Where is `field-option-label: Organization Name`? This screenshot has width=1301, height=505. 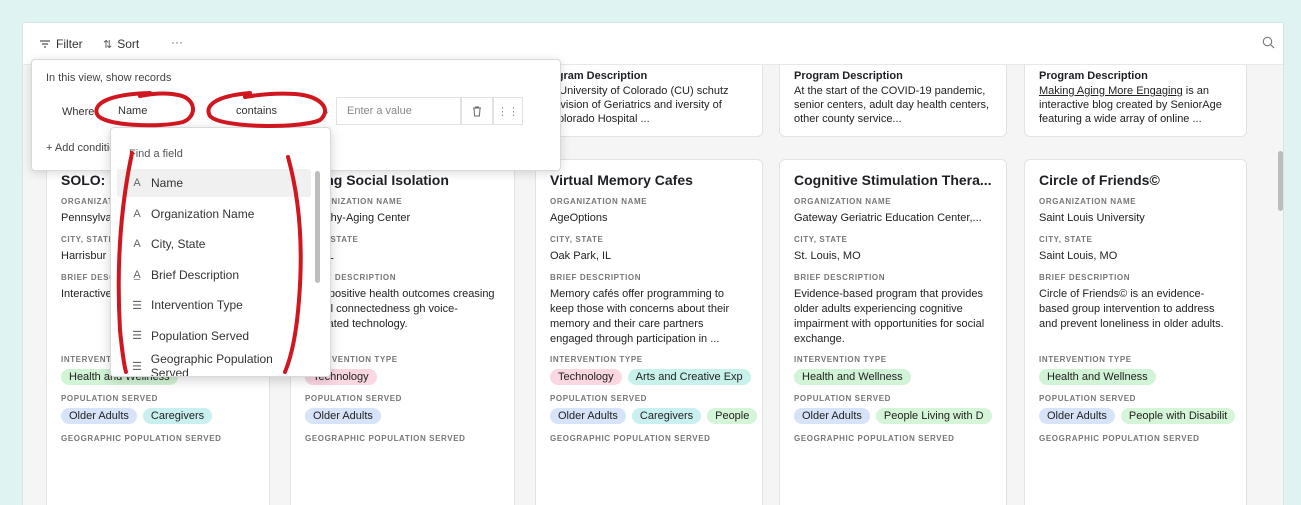
field-option-label: Organization Name is located at coordinates (203, 213).